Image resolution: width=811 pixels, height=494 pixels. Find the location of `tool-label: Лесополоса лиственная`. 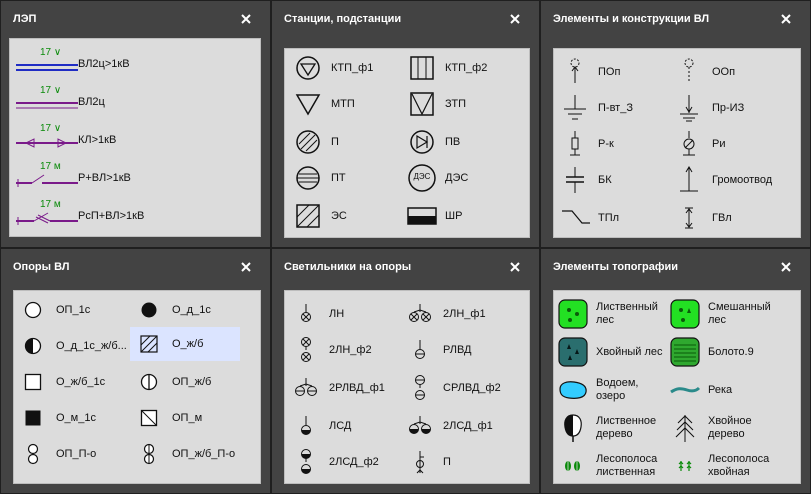

tool-label: Лесополоса лиственная is located at coordinates (627, 465).